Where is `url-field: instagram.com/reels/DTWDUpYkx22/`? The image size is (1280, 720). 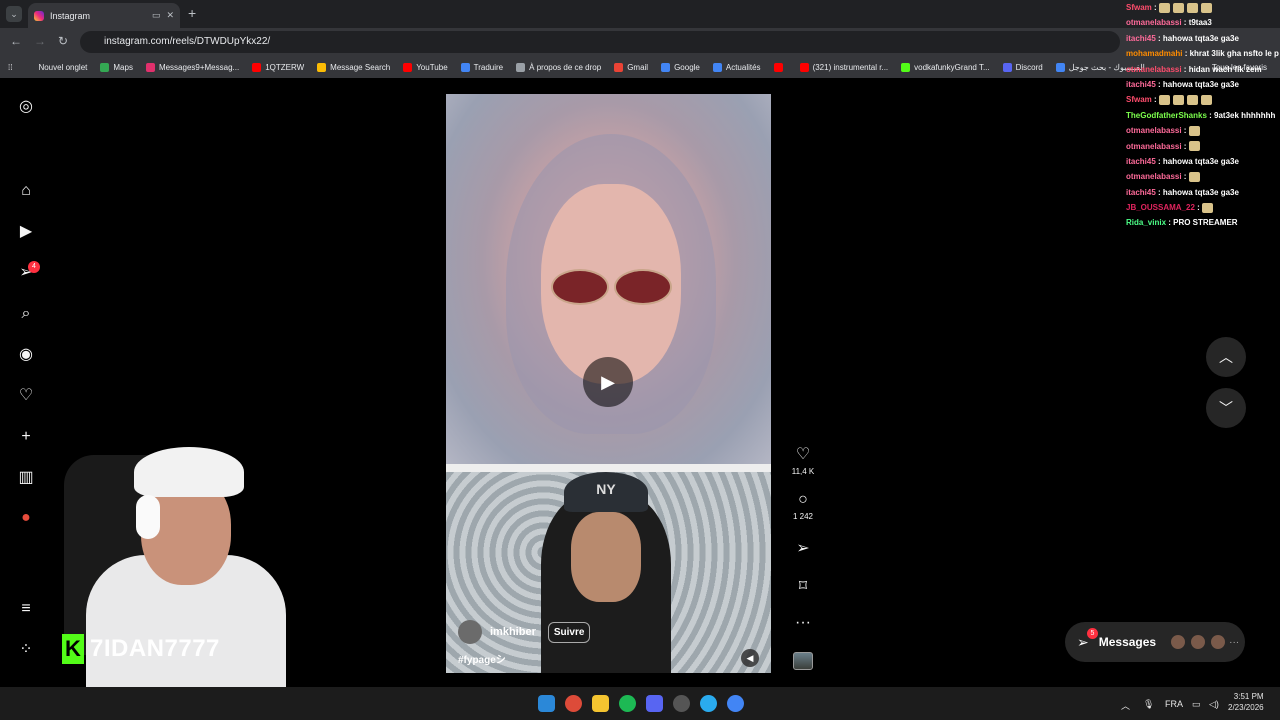
url-field: instagram.com/reels/DTWDUpYkx22/ is located at coordinates (600, 42).